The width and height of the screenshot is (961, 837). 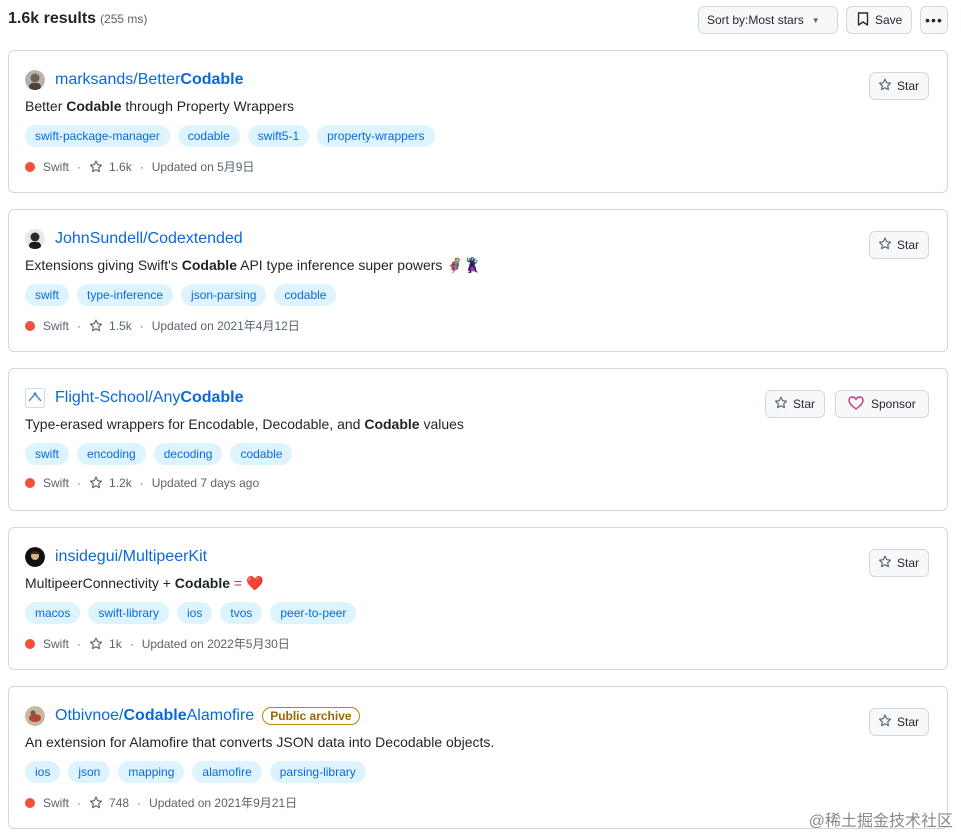 I want to click on repo-meta: Swift · 748 · Updated on 2021年9月21日, so click(x=161, y=802).